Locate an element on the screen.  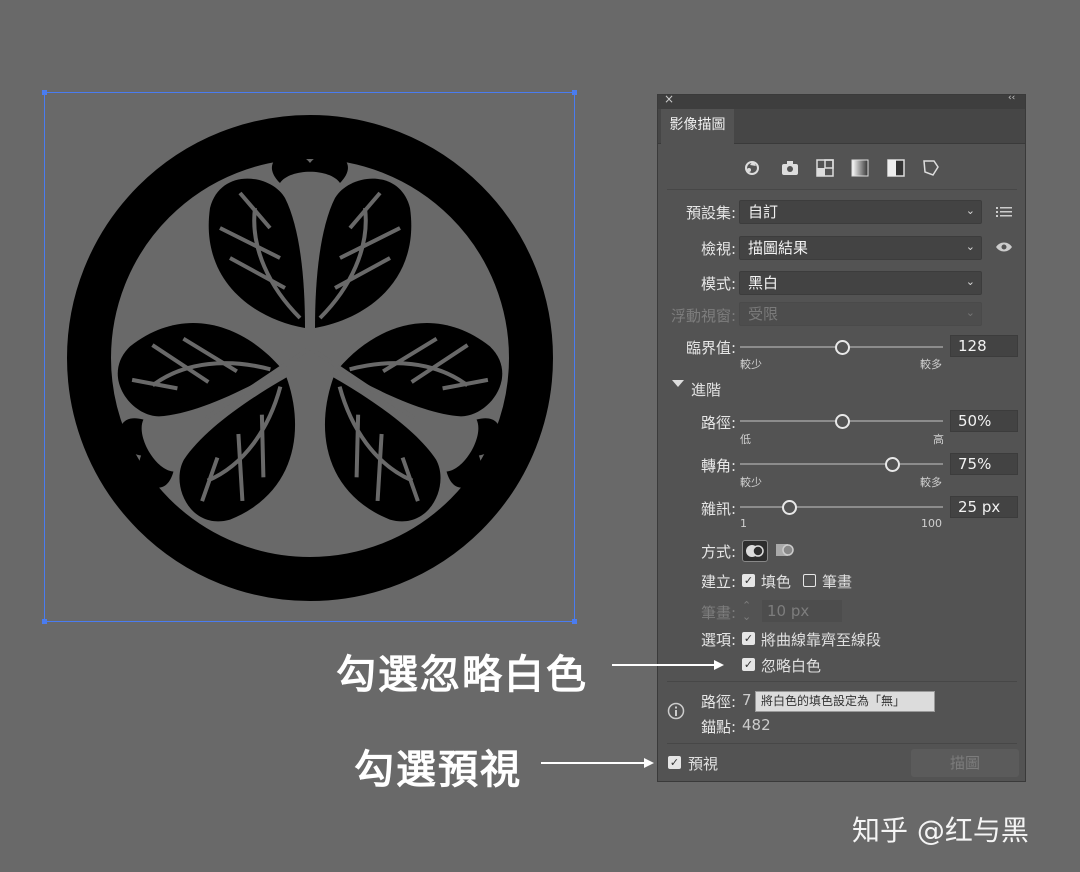
paths-slider-knob is located at coordinates (842, 421).